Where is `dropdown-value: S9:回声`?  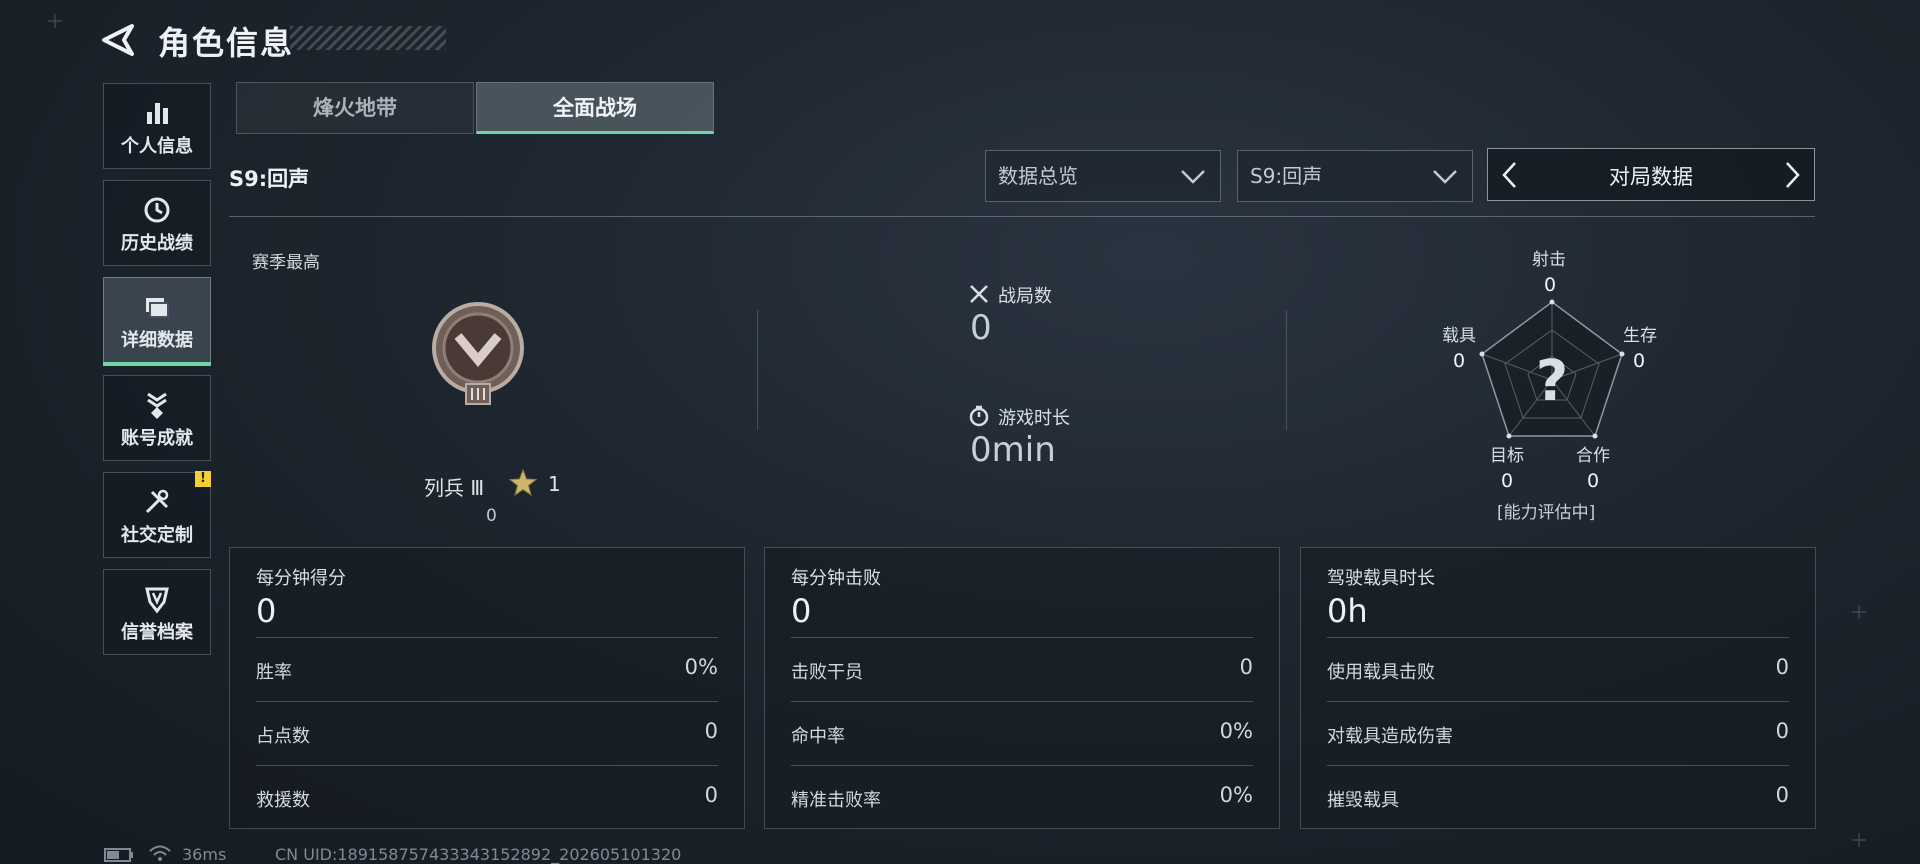
dropdown-value: S9:回声 is located at coordinates (1286, 176).